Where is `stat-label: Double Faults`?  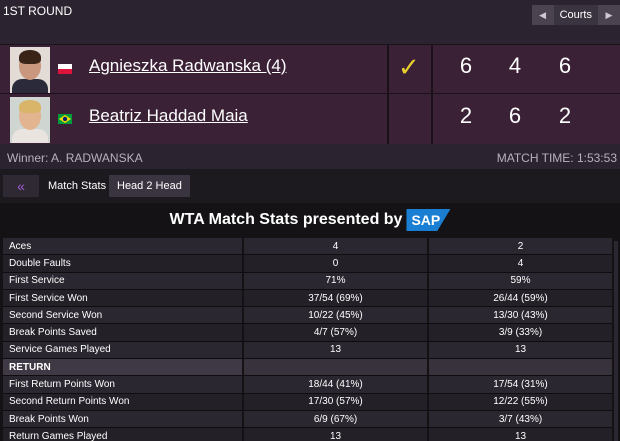 stat-label: Double Faults is located at coordinates (123, 263).